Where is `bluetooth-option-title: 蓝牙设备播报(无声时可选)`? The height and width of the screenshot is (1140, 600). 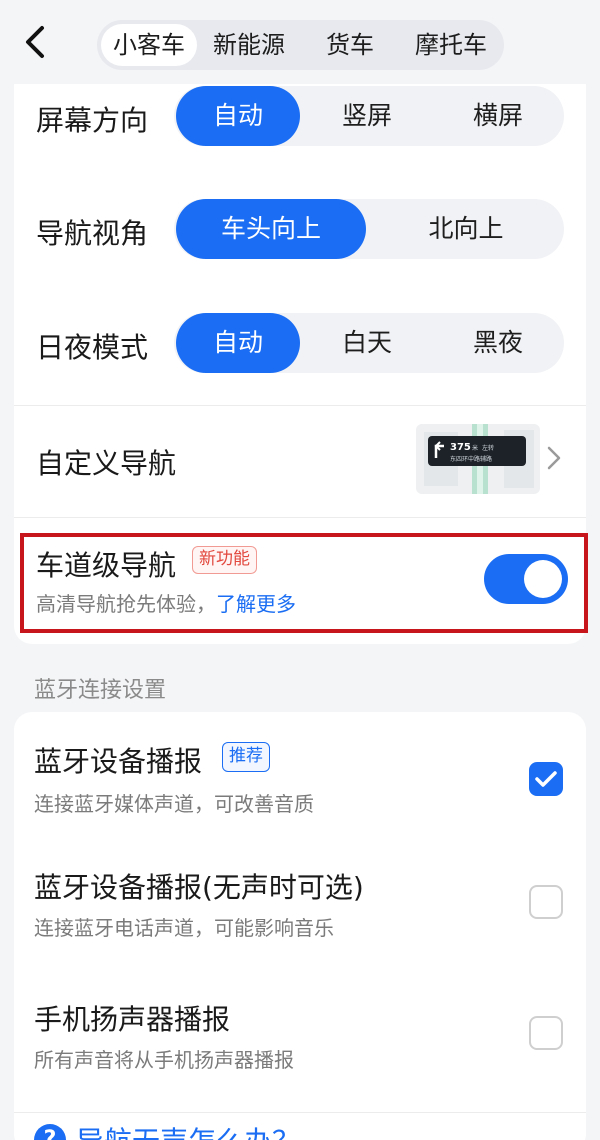
bluetooth-option-title: 蓝牙设备播报(无声时可选) is located at coordinates (199, 887).